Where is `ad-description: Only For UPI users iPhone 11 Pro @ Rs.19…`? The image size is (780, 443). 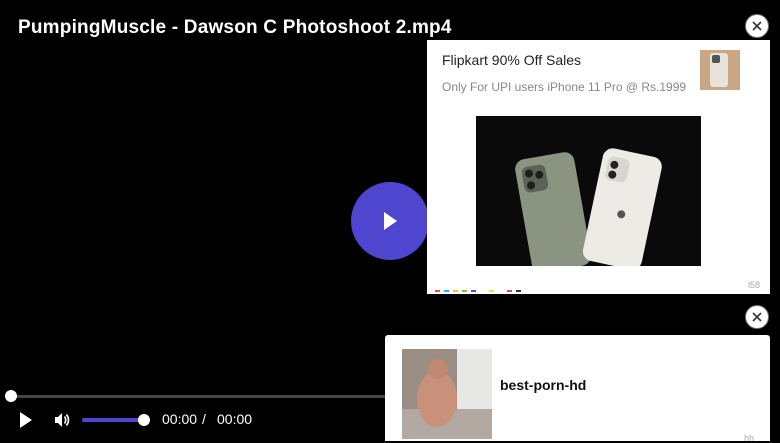 ad-description: Only For UPI users iPhone 11 Pro @ Rs.19… is located at coordinates (564, 87).